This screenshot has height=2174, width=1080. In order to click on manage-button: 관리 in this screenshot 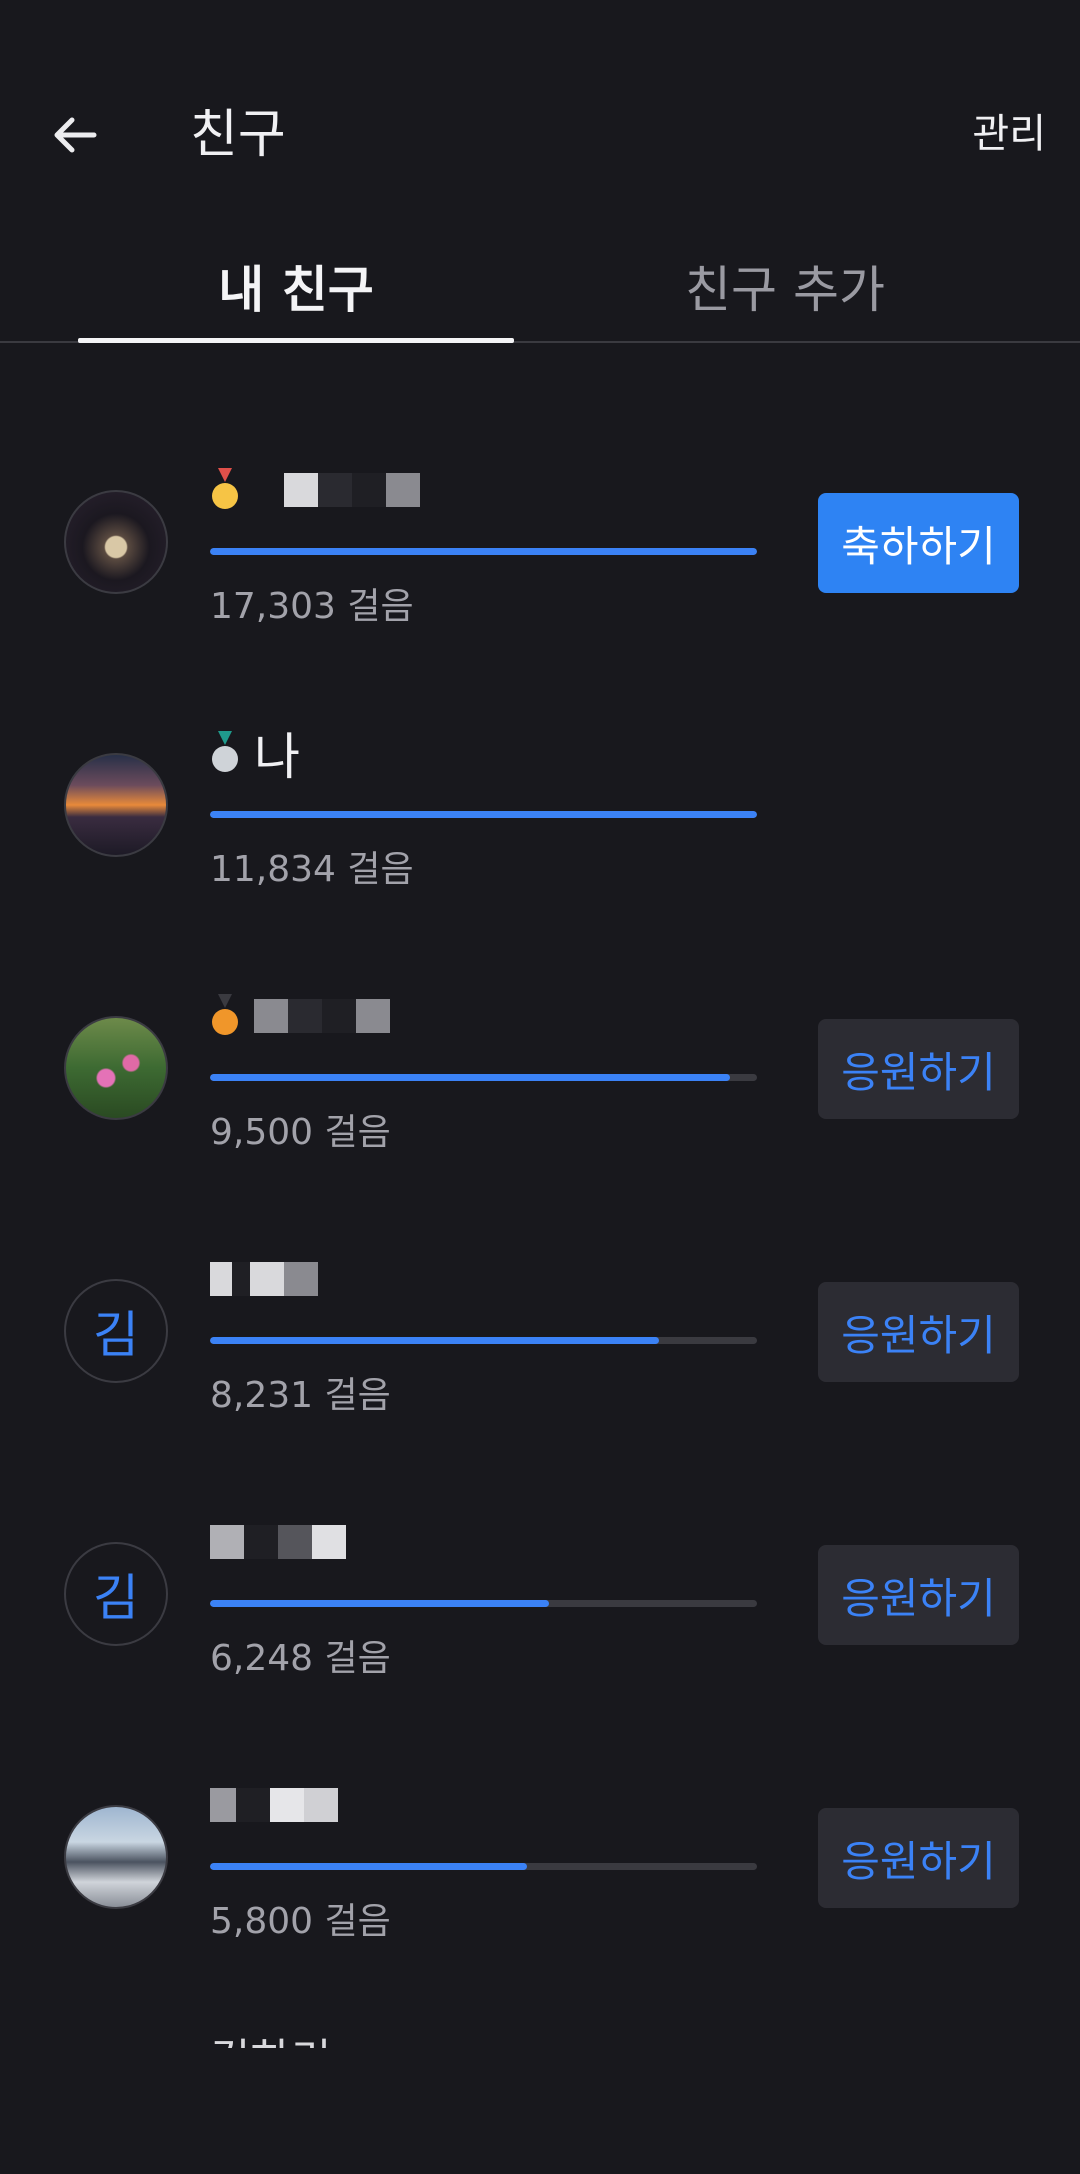, I will do `click(1009, 134)`.